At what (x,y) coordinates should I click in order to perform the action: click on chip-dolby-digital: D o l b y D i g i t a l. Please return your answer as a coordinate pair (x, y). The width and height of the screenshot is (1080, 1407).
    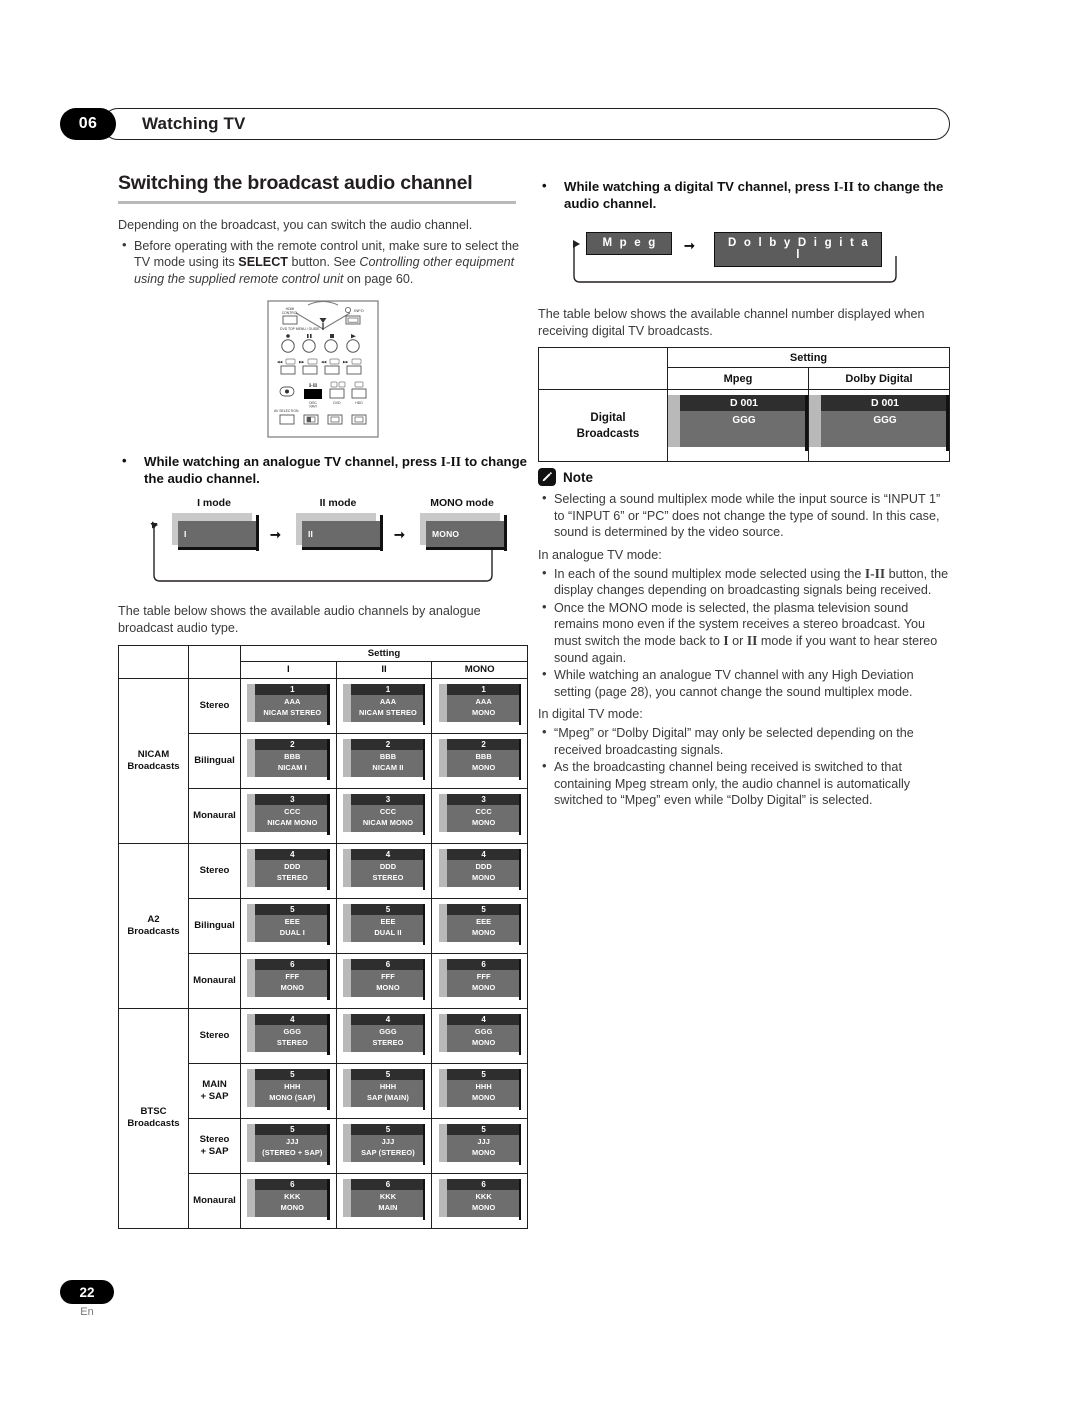
    Looking at the image, I should click on (798, 249).